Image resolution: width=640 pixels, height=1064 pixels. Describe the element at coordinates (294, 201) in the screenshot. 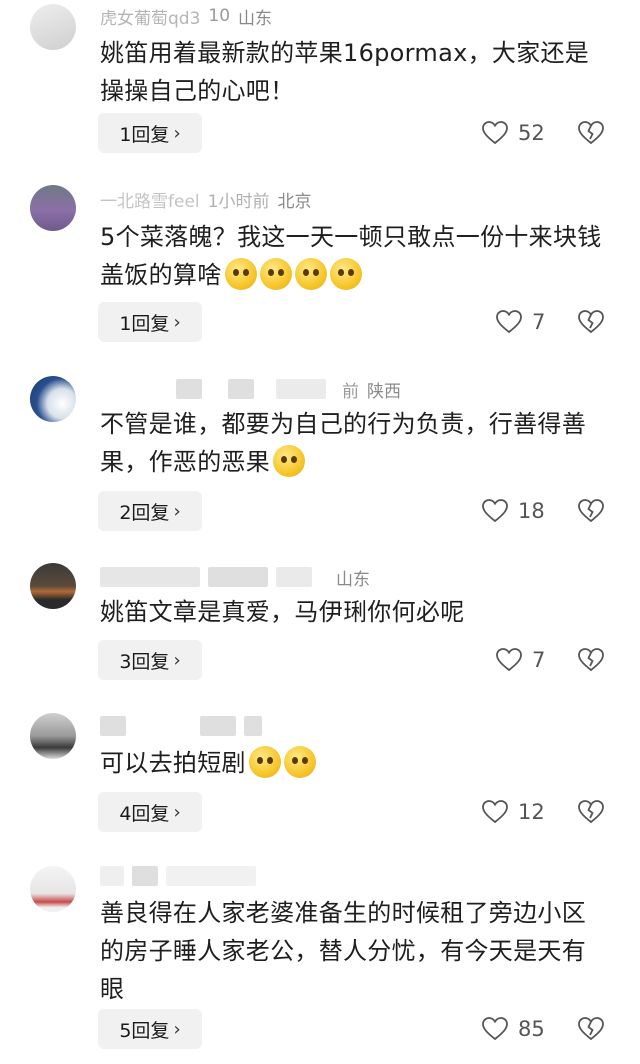

I see `location: 北京` at that location.